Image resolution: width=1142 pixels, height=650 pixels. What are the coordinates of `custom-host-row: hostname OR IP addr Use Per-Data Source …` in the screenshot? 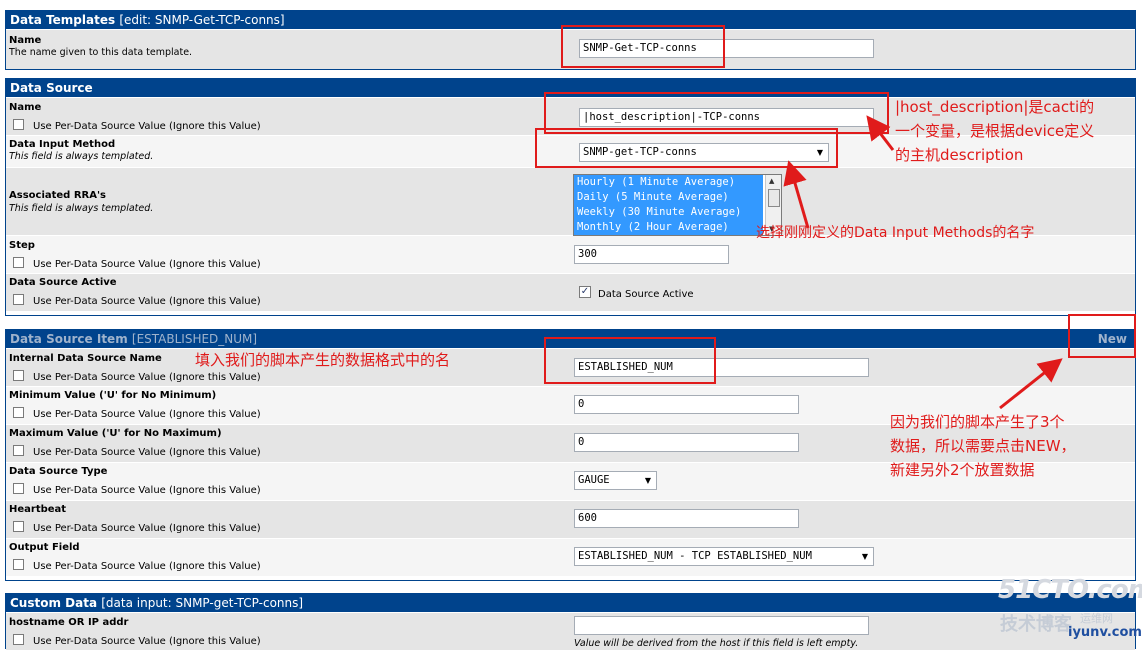 It's located at (570, 631).